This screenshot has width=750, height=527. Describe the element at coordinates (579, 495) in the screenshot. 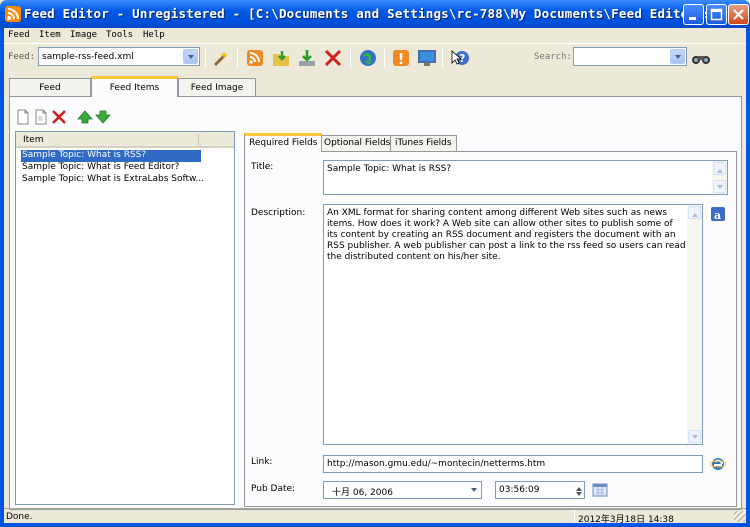

I see `spinner-down-icon` at that location.